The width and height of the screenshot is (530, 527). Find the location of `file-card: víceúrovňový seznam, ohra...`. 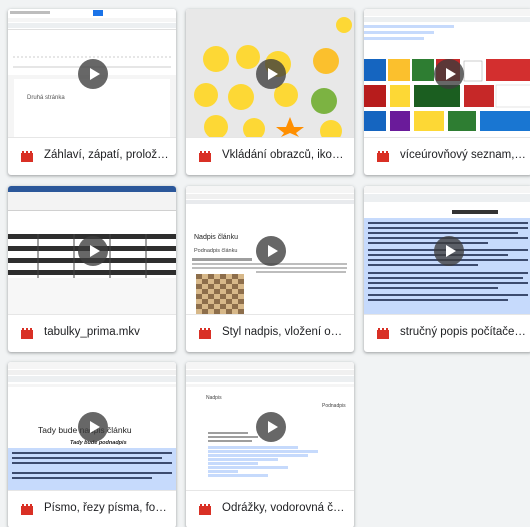

file-card: víceúrovňový seznam, ohra... is located at coordinates (447, 92).